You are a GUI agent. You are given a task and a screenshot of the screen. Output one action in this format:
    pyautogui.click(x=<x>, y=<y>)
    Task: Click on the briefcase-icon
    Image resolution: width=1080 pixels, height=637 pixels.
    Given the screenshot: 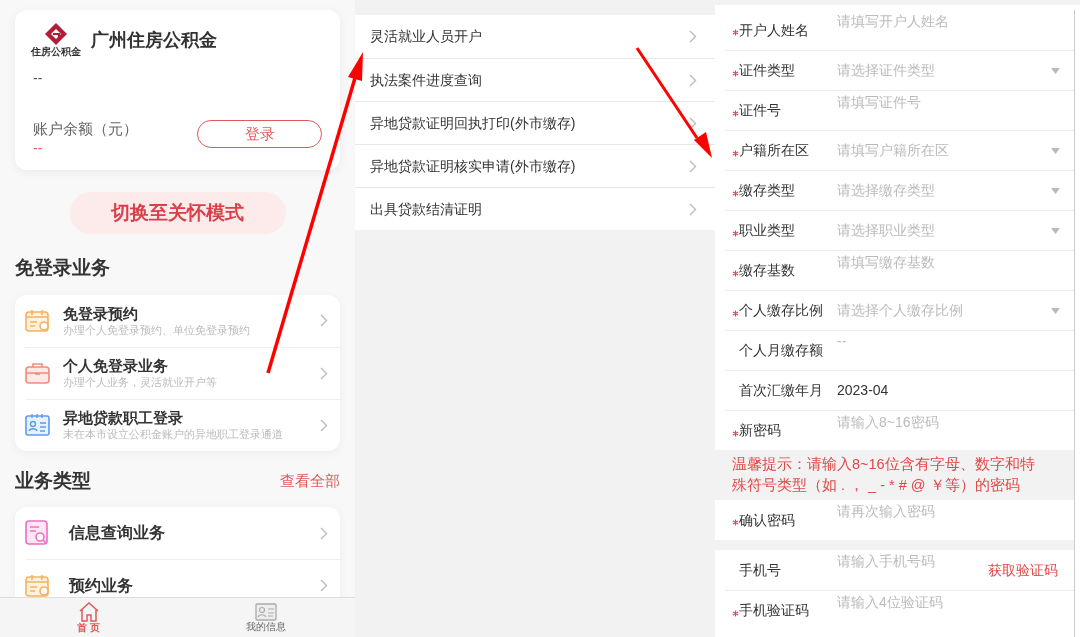 What is the action you would take?
    pyautogui.click(x=38, y=373)
    